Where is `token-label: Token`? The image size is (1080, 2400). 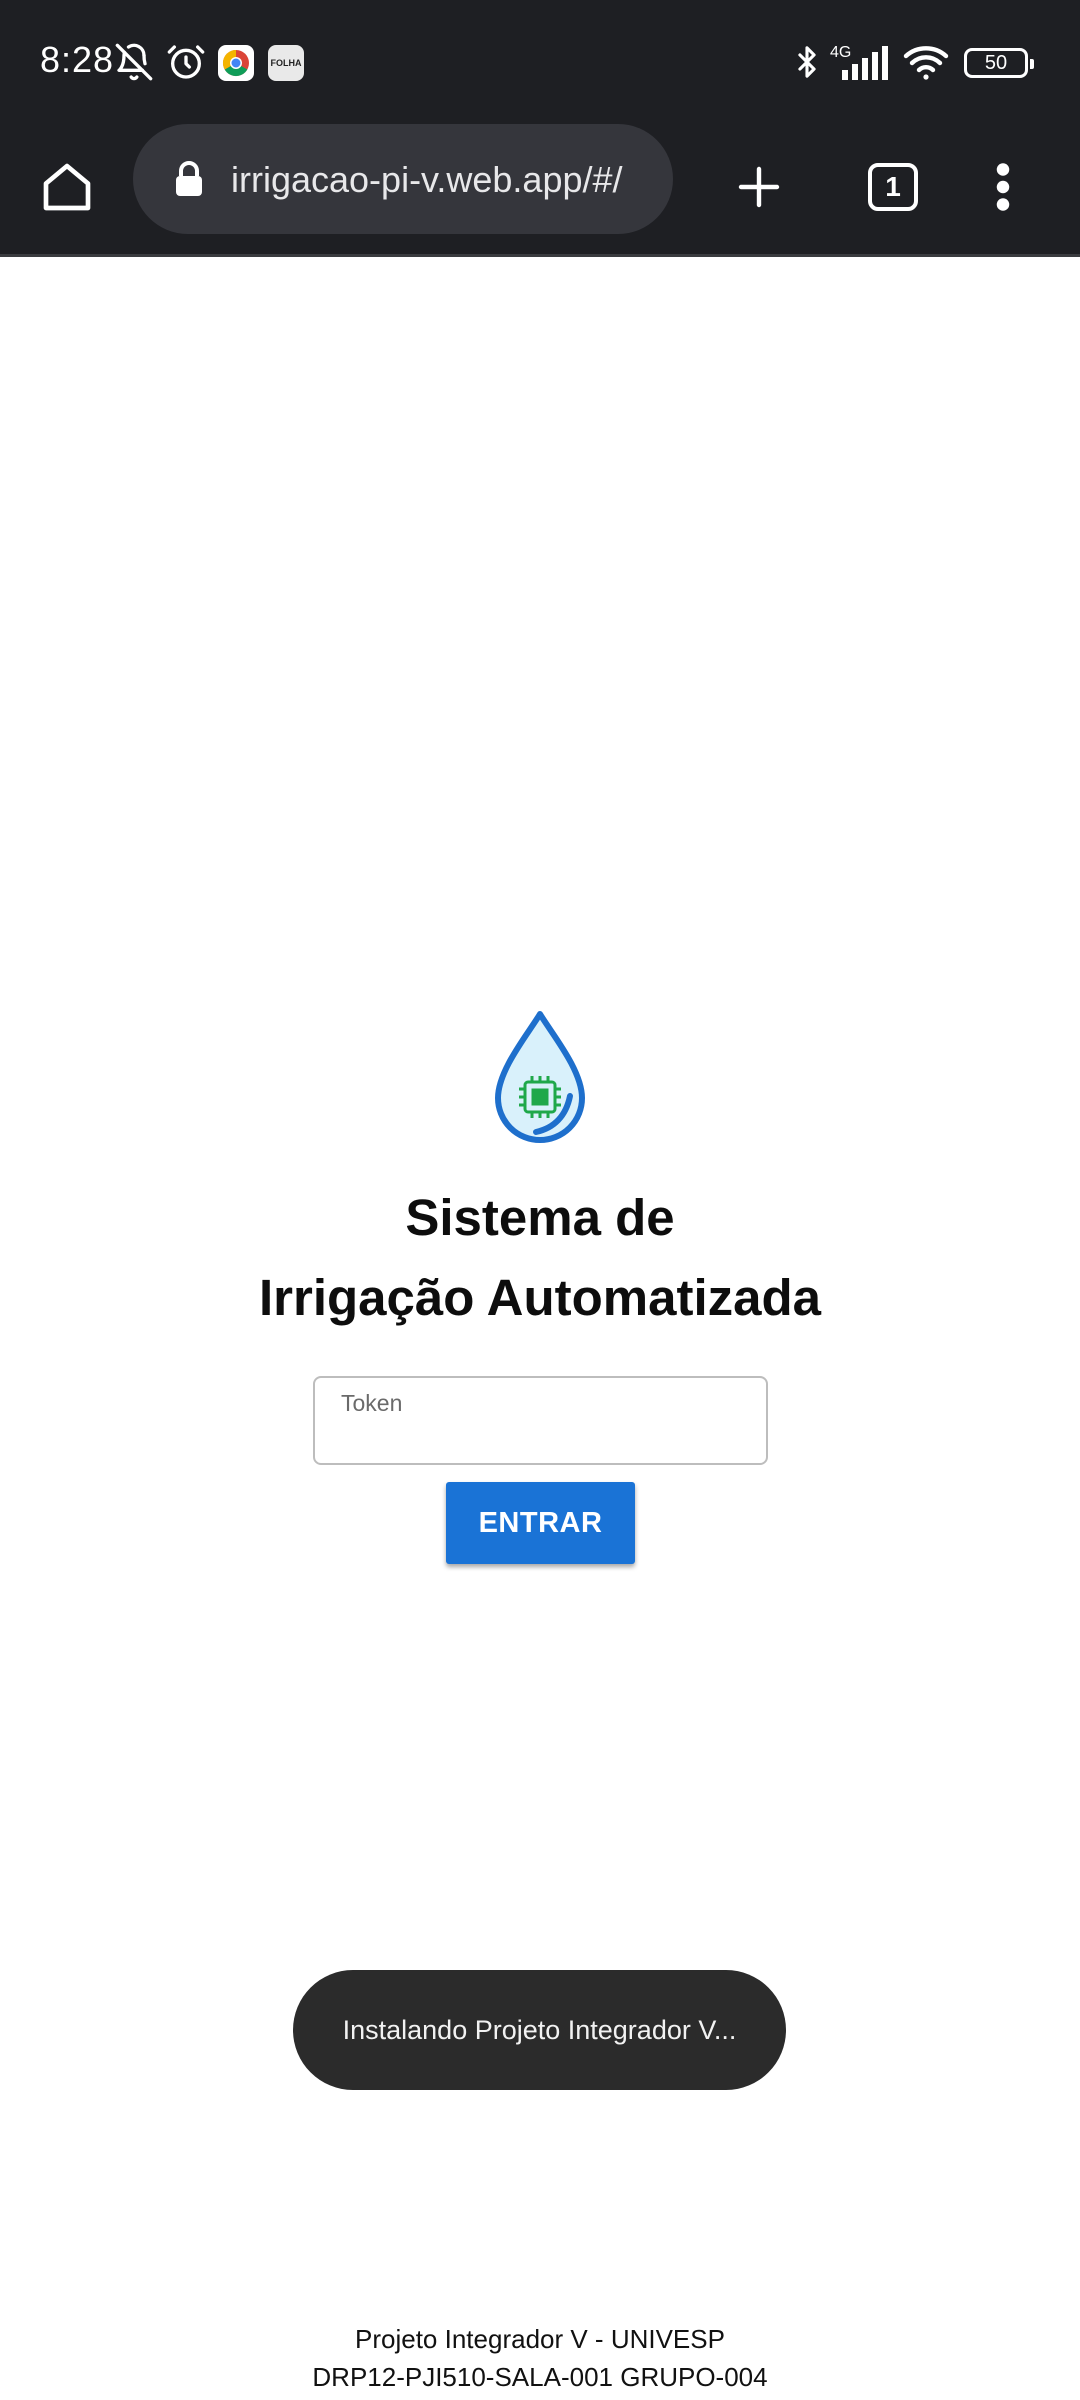 token-label: Token is located at coordinates (372, 1403).